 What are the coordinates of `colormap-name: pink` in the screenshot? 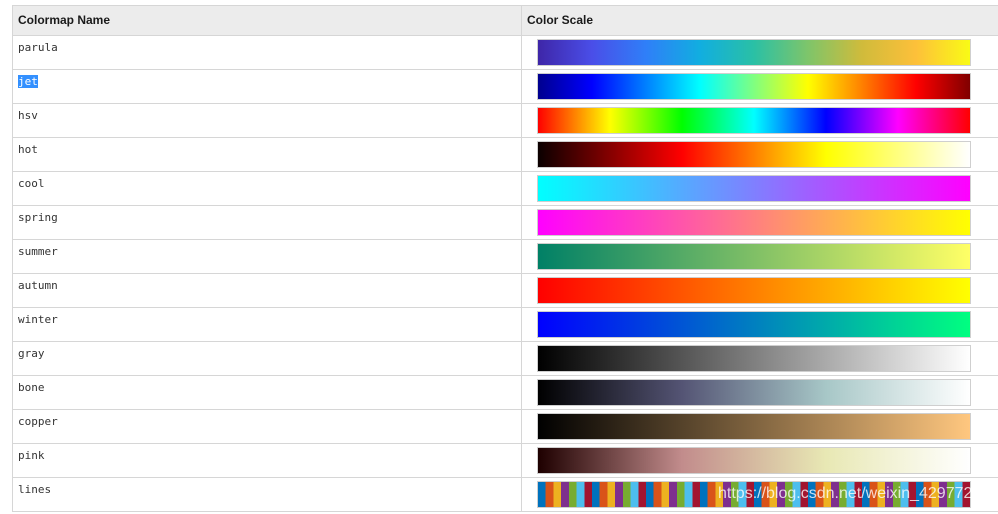 It's located at (31, 455).